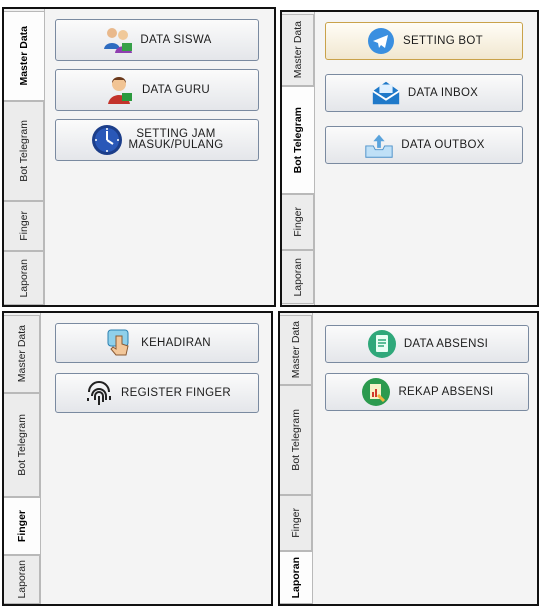 This screenshot has height=608, width=541. I want to click on data-outbox-button: DATA OUTBOX, so click(424, 145).